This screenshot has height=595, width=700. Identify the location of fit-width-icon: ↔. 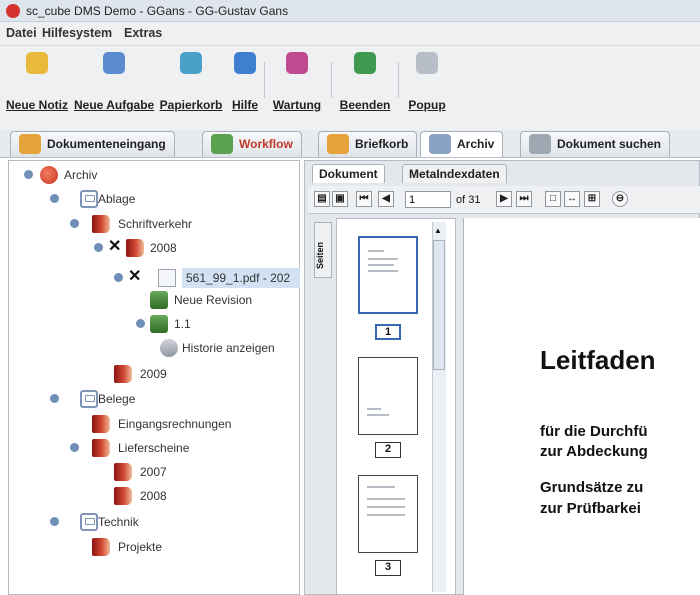
(572, 199).